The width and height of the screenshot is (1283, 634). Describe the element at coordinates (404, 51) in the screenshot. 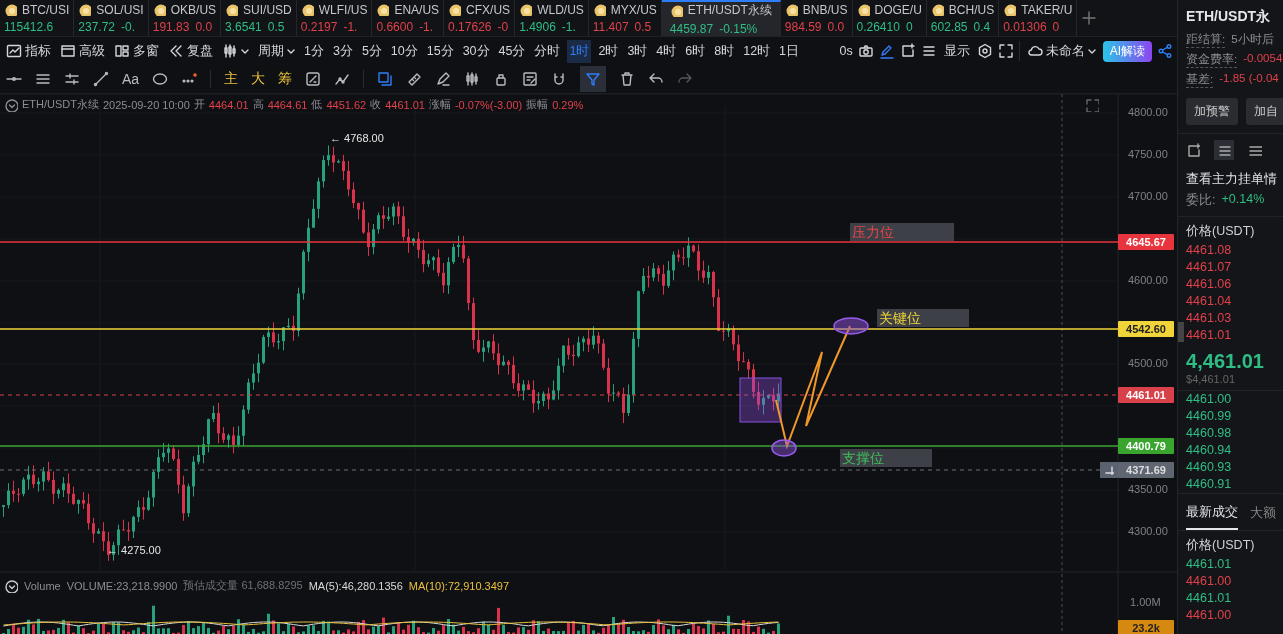

I see `interval-tab: 10分` at that location.